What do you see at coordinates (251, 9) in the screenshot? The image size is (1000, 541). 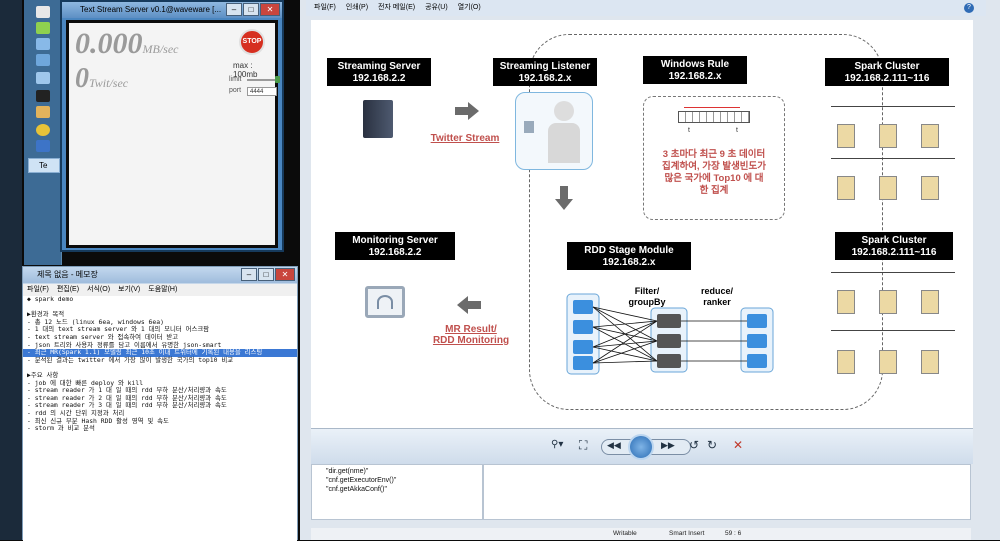 I see `maximize-button: □` at bounding box center [251, 9].